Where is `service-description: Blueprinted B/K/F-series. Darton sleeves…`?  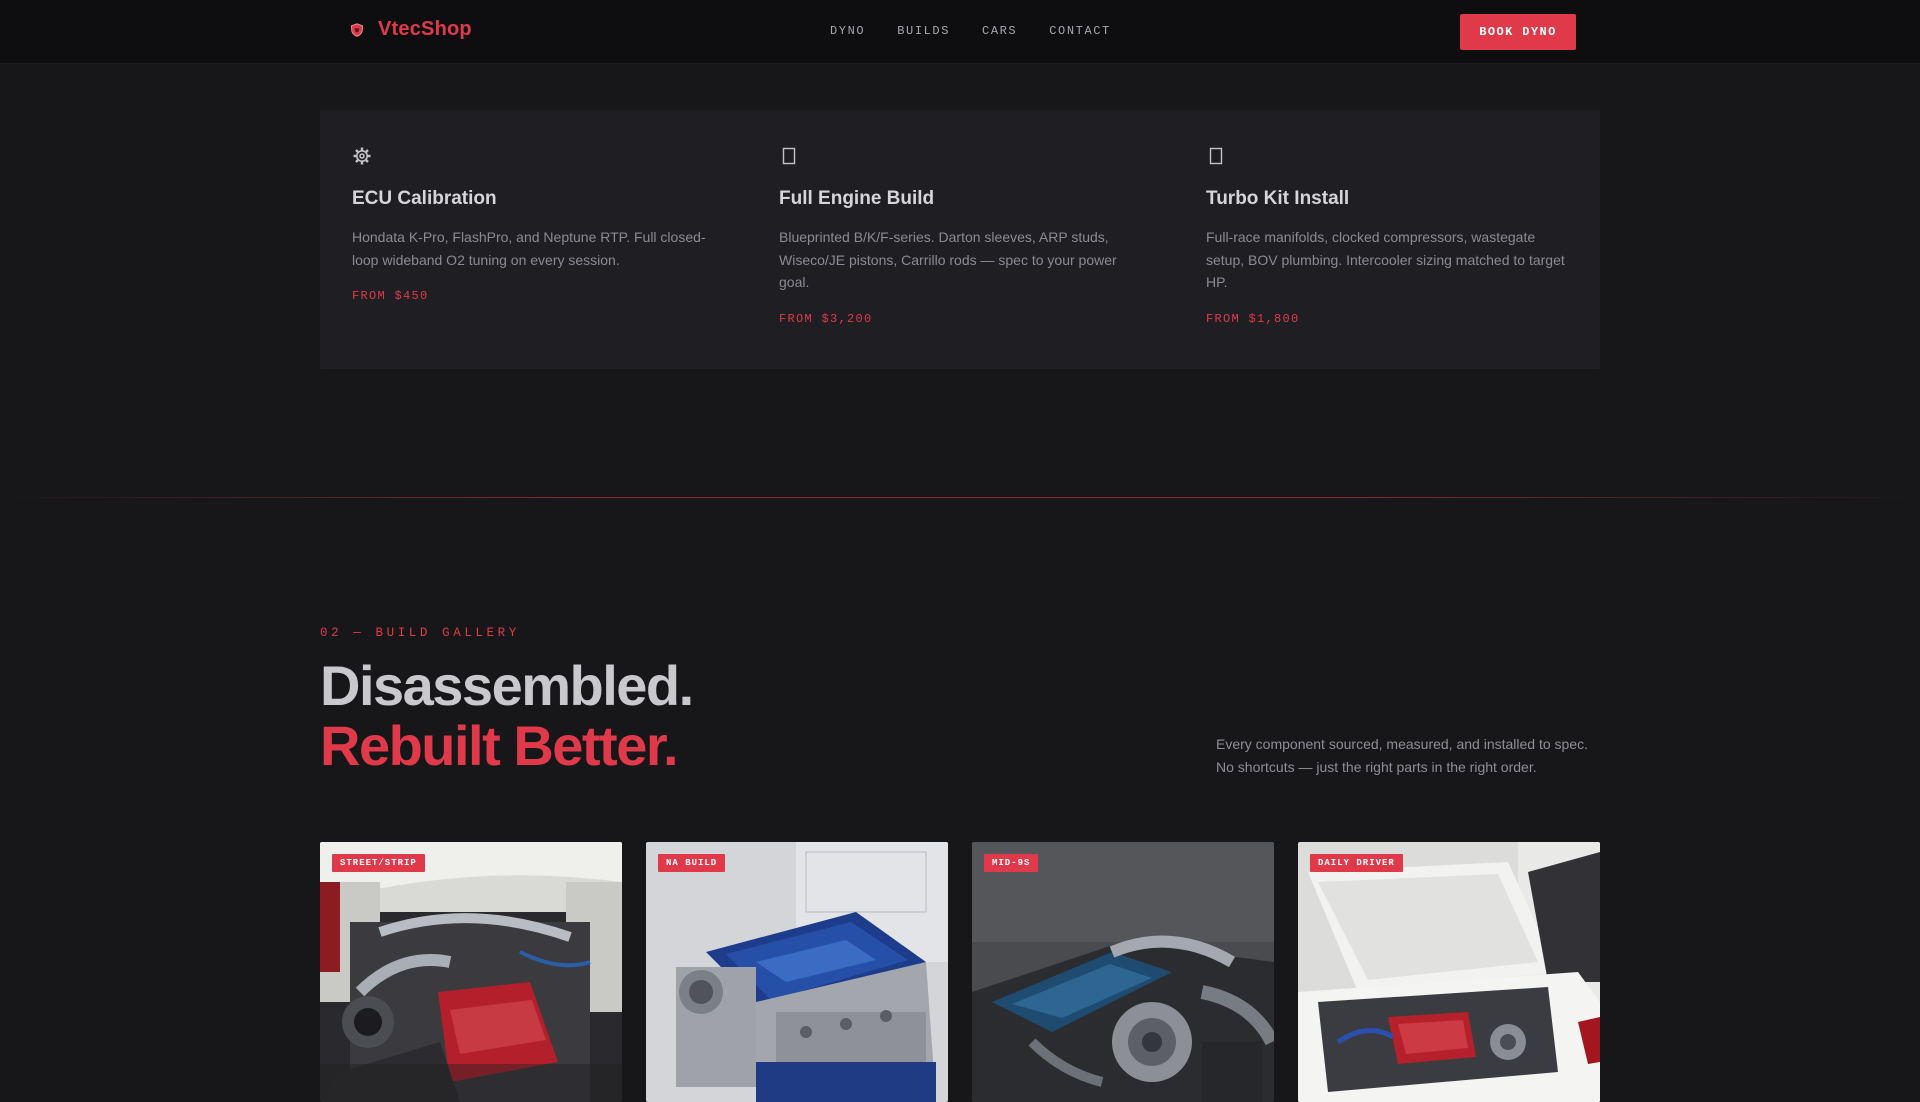 service-description: Blueprinted B/K/F-series. Darton sleeves… is located at coordinates (948, 259).